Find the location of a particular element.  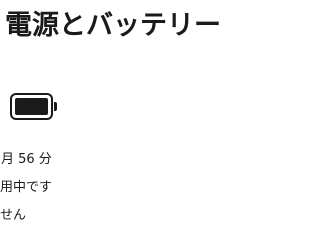

battery-body is located at coordinates (31, 106).